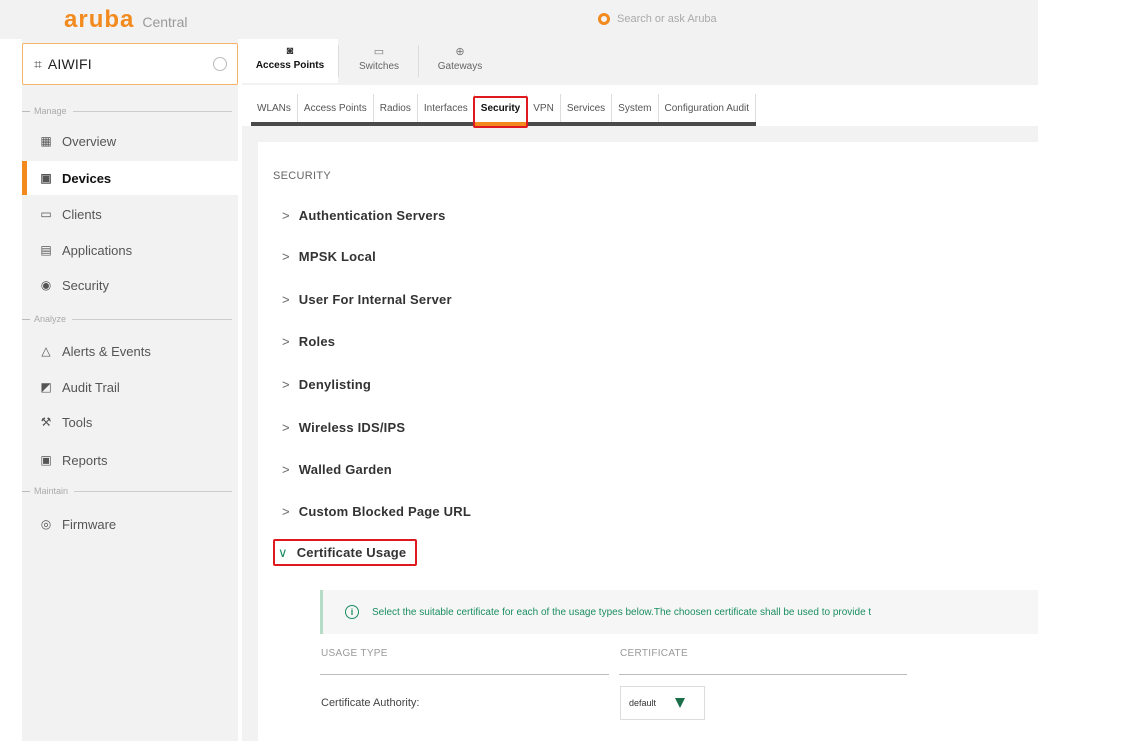  I want to click on sidebar-item-firmware: ◎ Firmware, so click(130, 524).